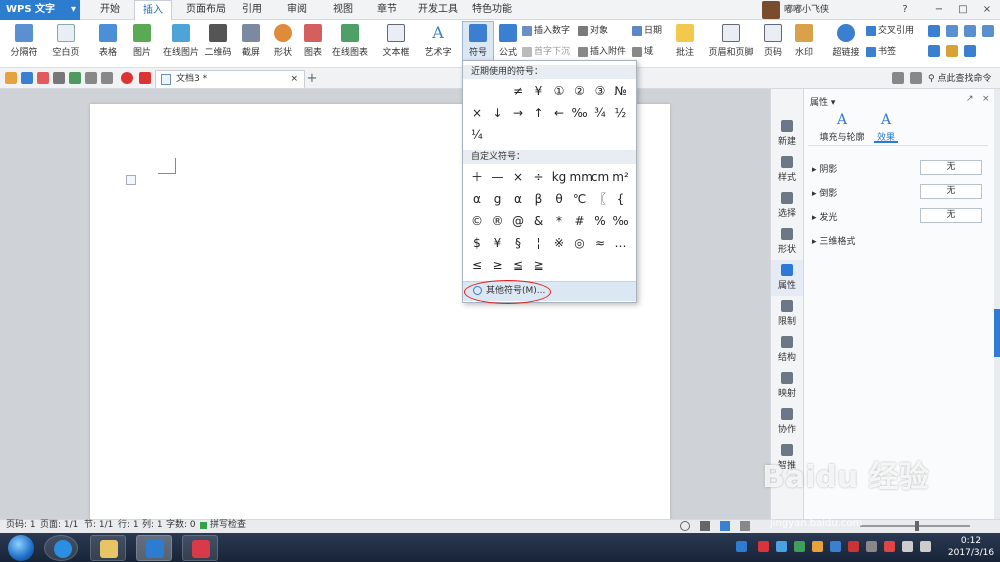  I want to click on recent-symbol-2: ①, so click(559, 91).